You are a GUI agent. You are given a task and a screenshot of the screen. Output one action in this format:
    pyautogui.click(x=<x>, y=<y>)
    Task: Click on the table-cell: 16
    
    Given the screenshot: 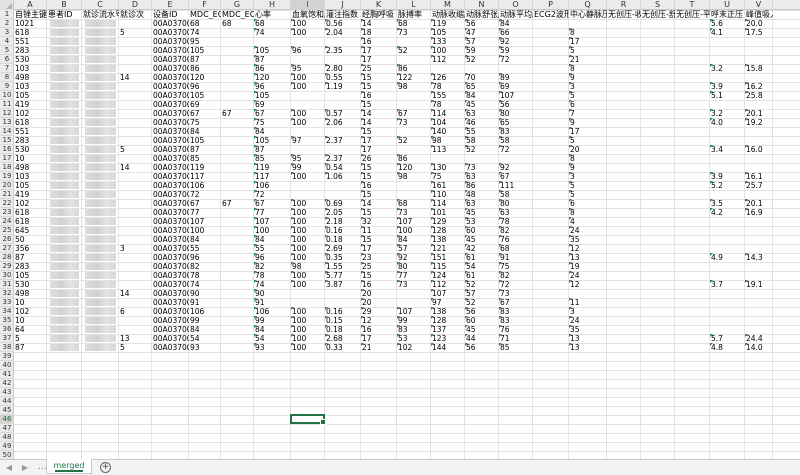 What is the action you would take?
    pyautogui.click(x=379, y=284)
    